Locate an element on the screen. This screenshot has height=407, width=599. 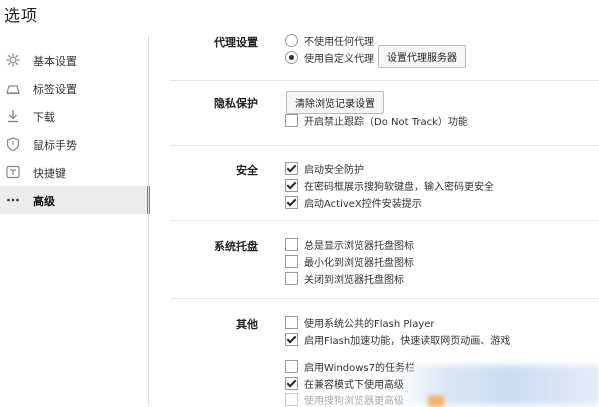
sidebar-item-label: 标签设置 is located at coordinates (55, 89).